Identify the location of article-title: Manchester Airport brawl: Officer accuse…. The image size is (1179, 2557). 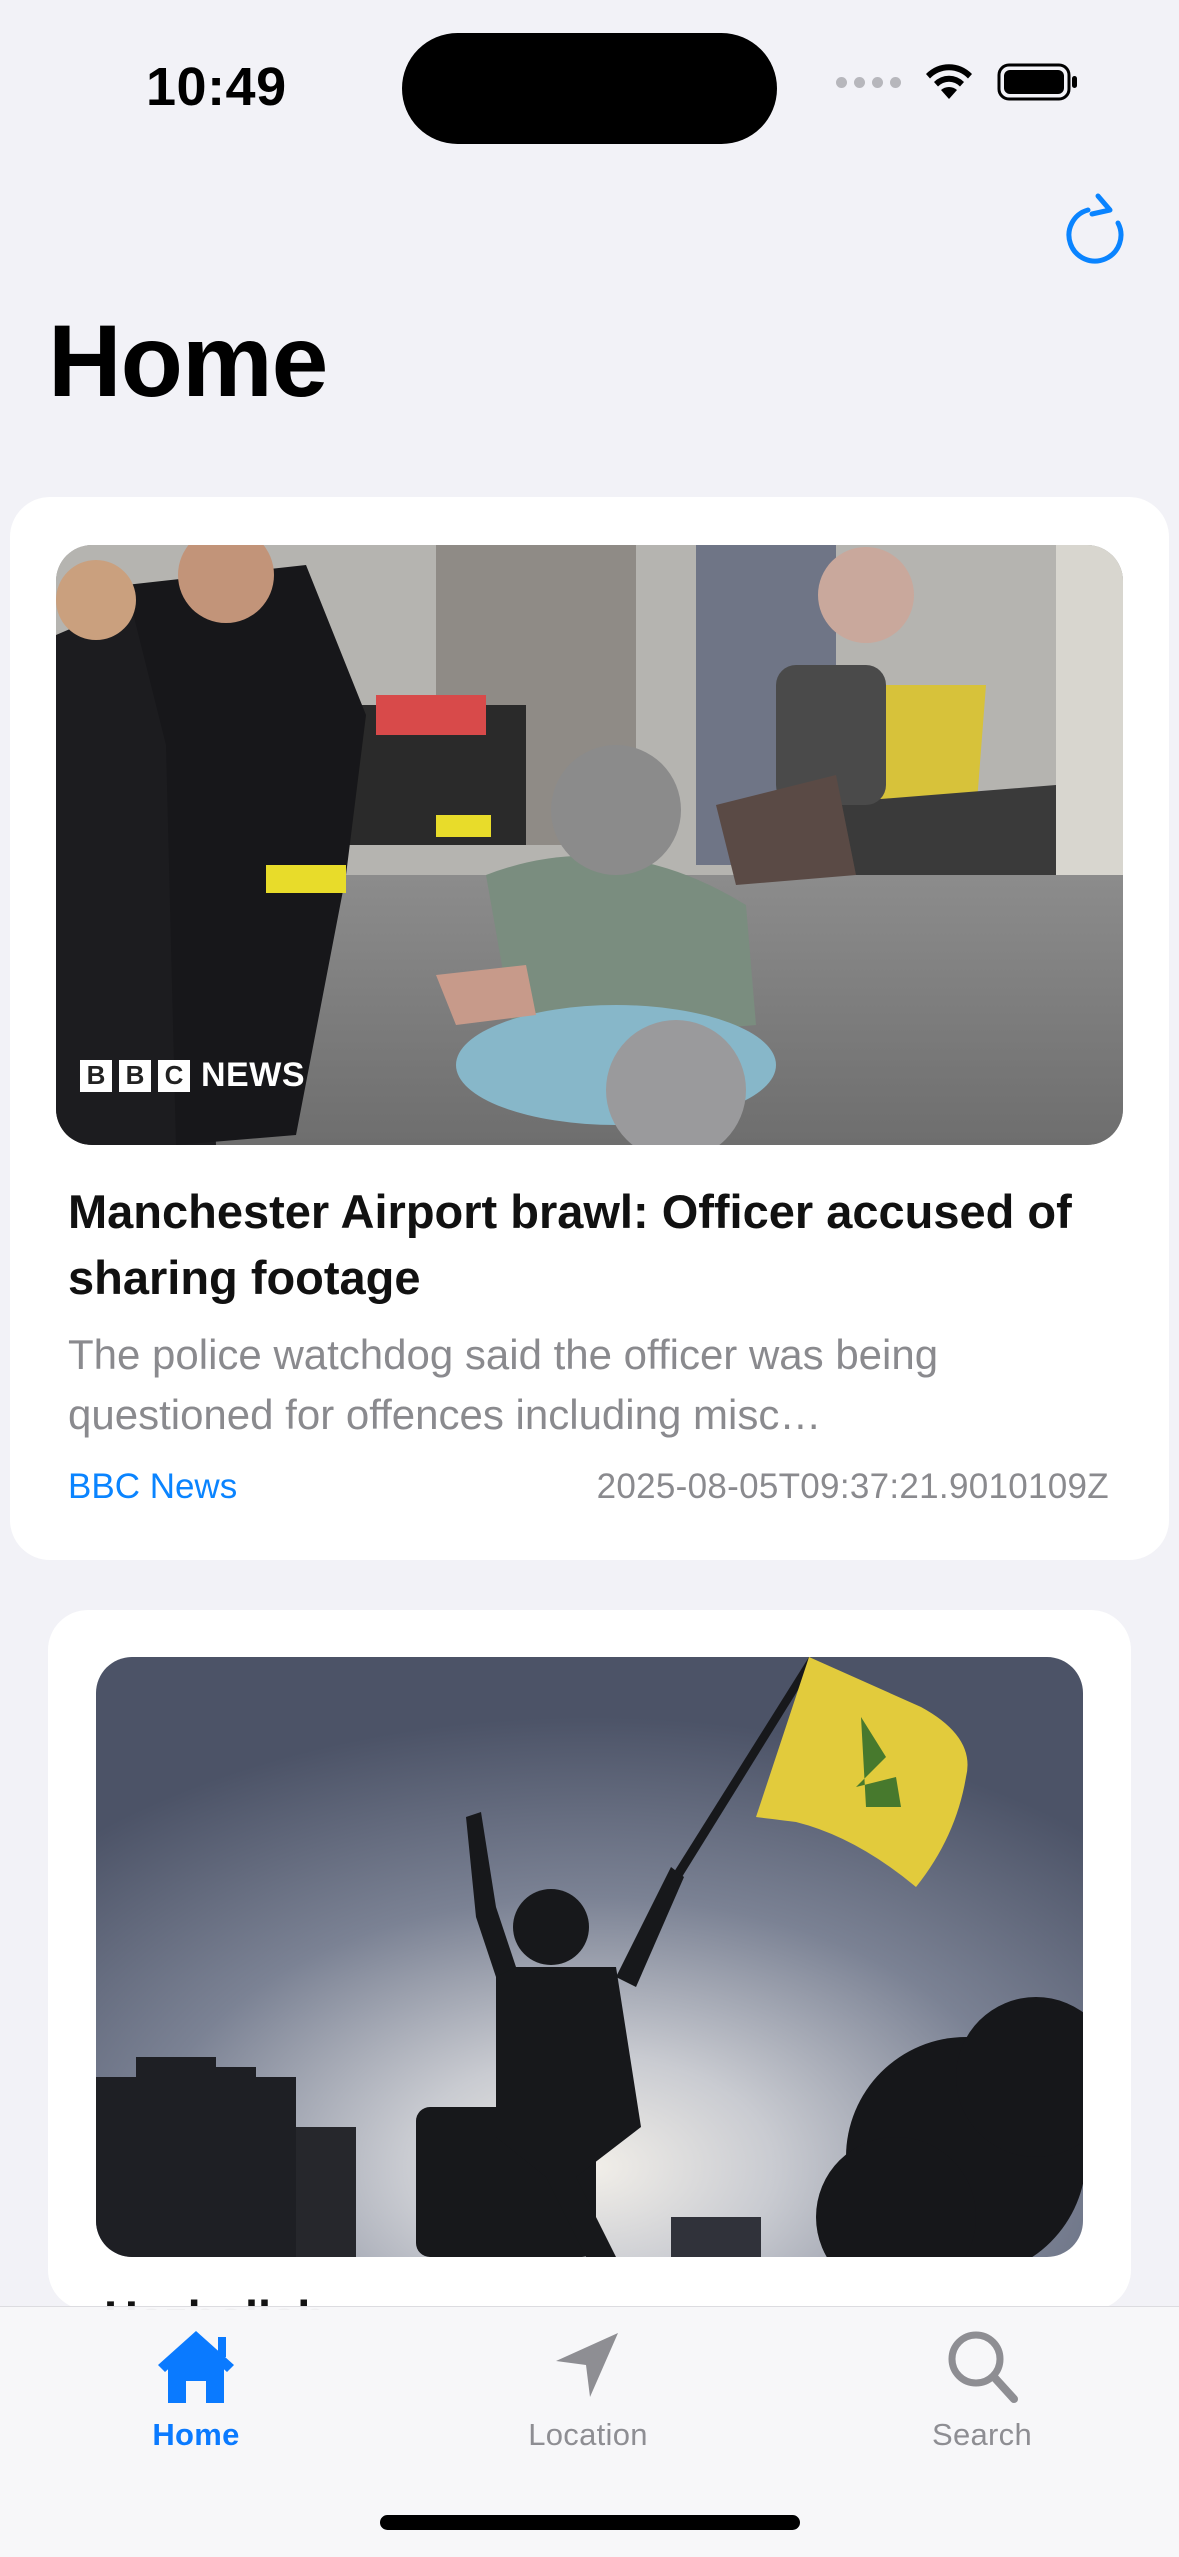
(570, 1244).